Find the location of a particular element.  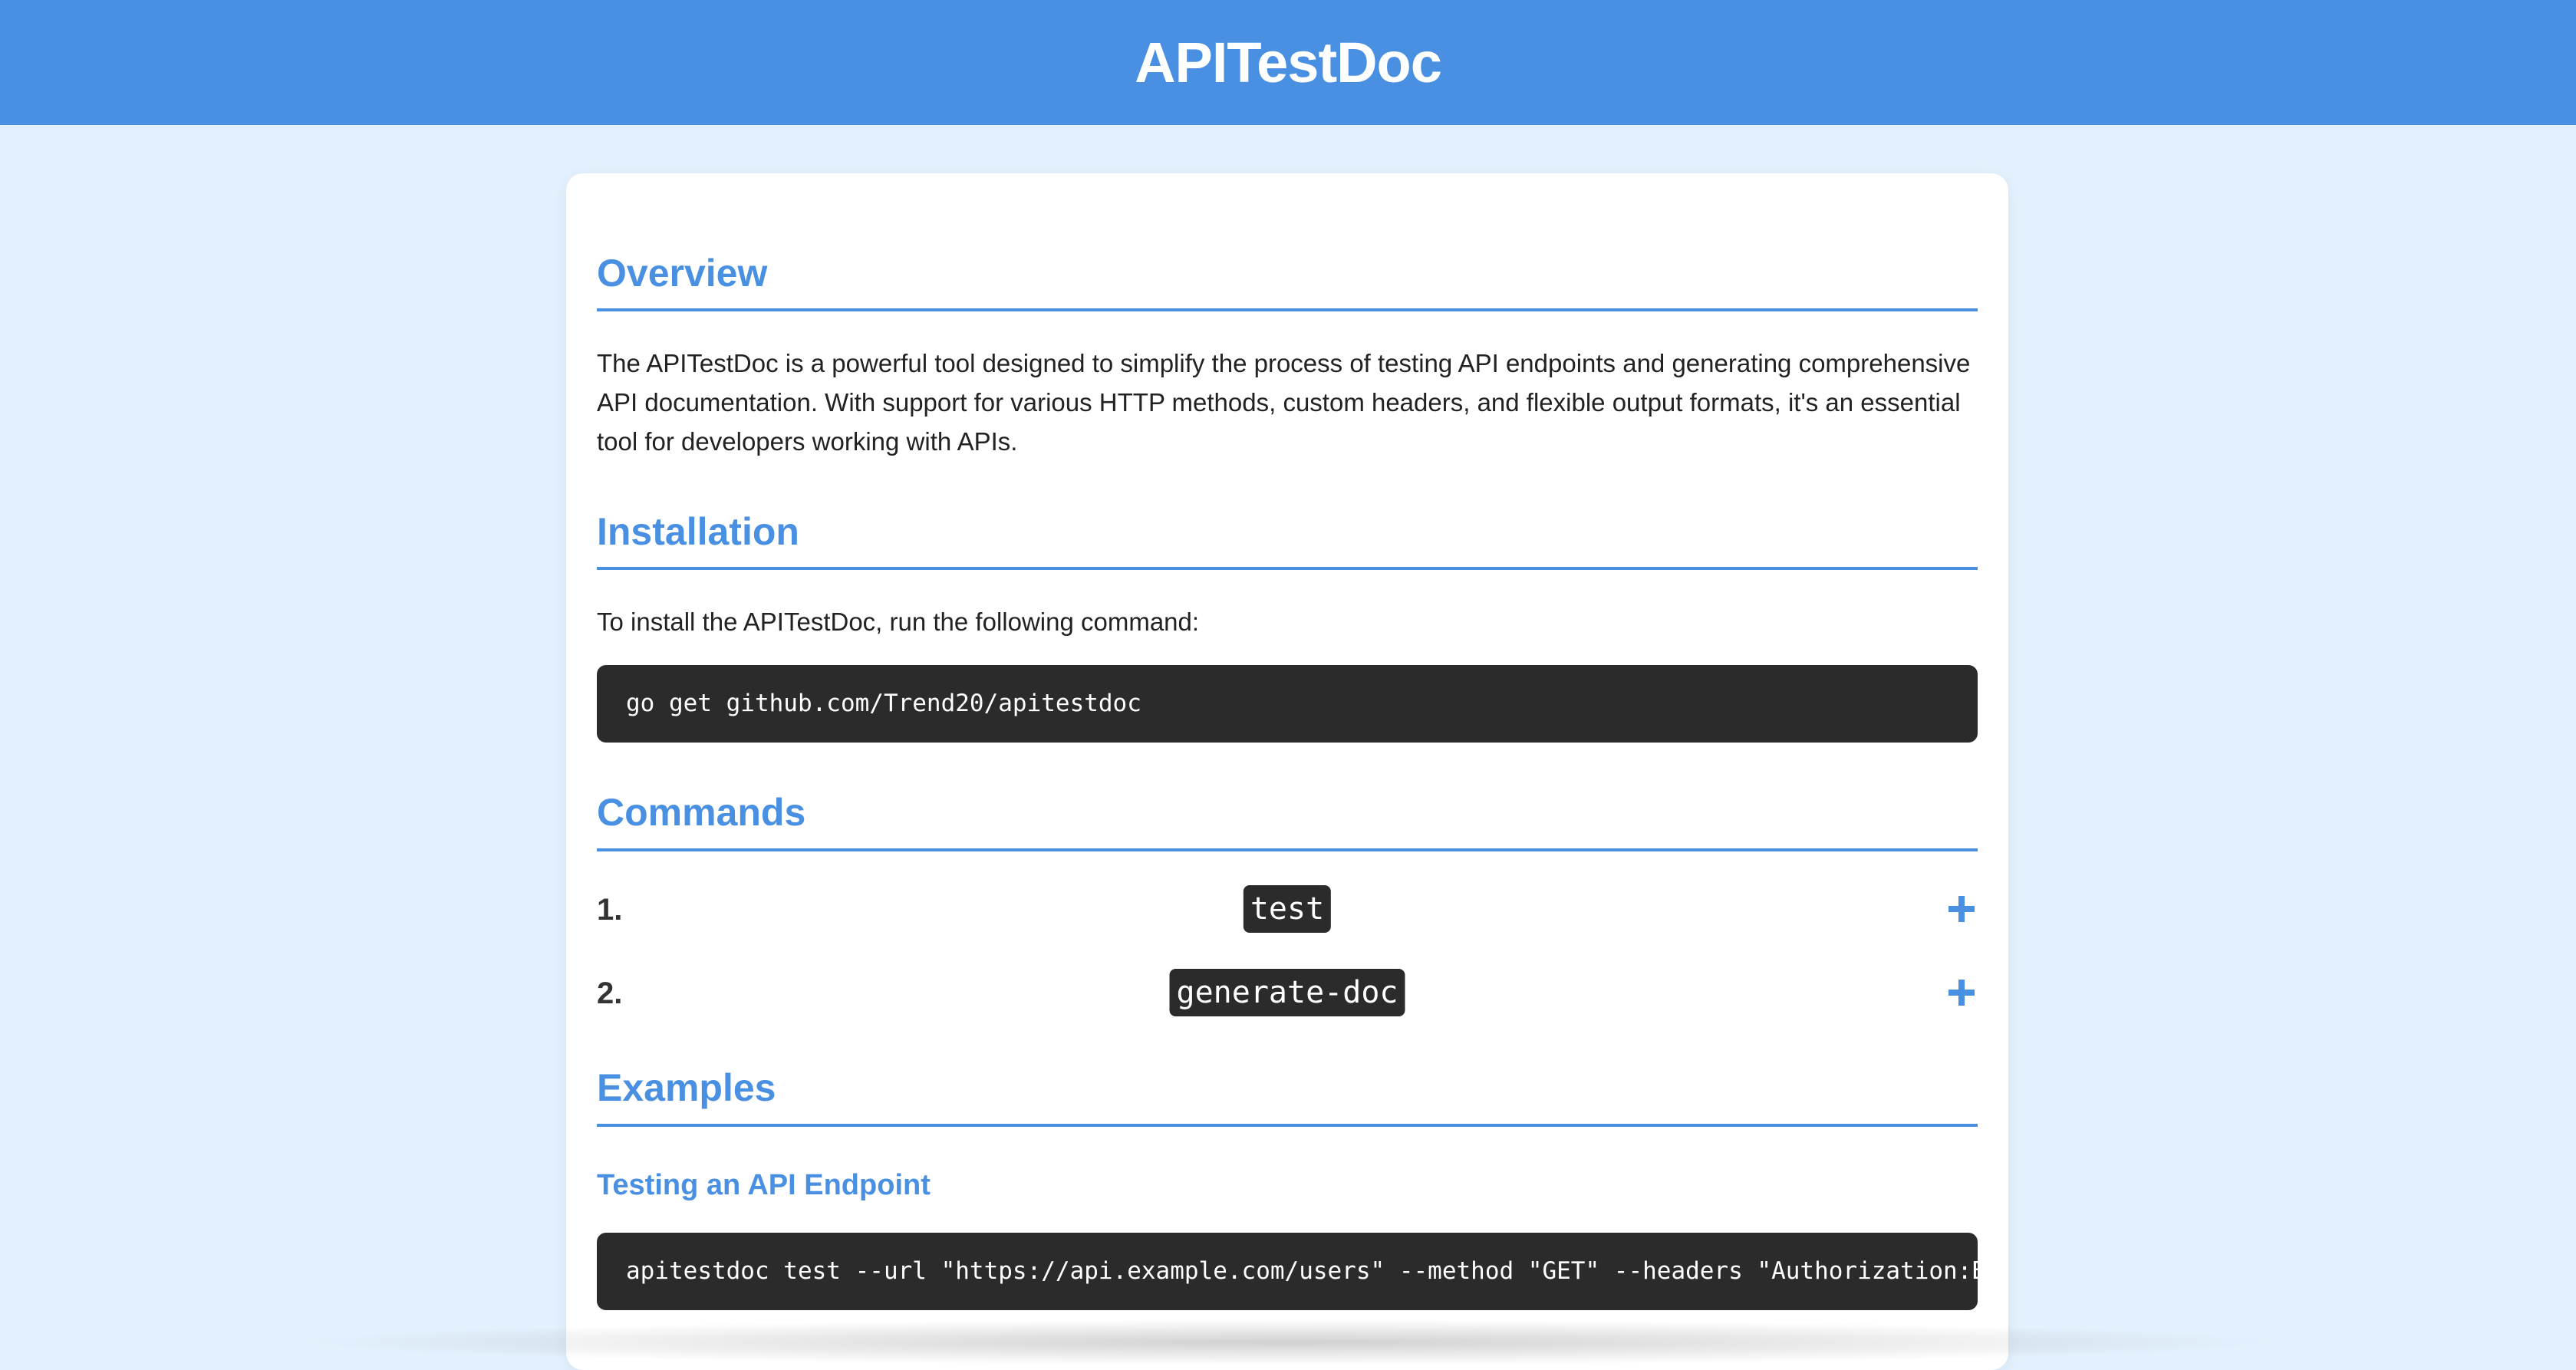

command-item-test: 1. test is located at coordinates (1287, 910).